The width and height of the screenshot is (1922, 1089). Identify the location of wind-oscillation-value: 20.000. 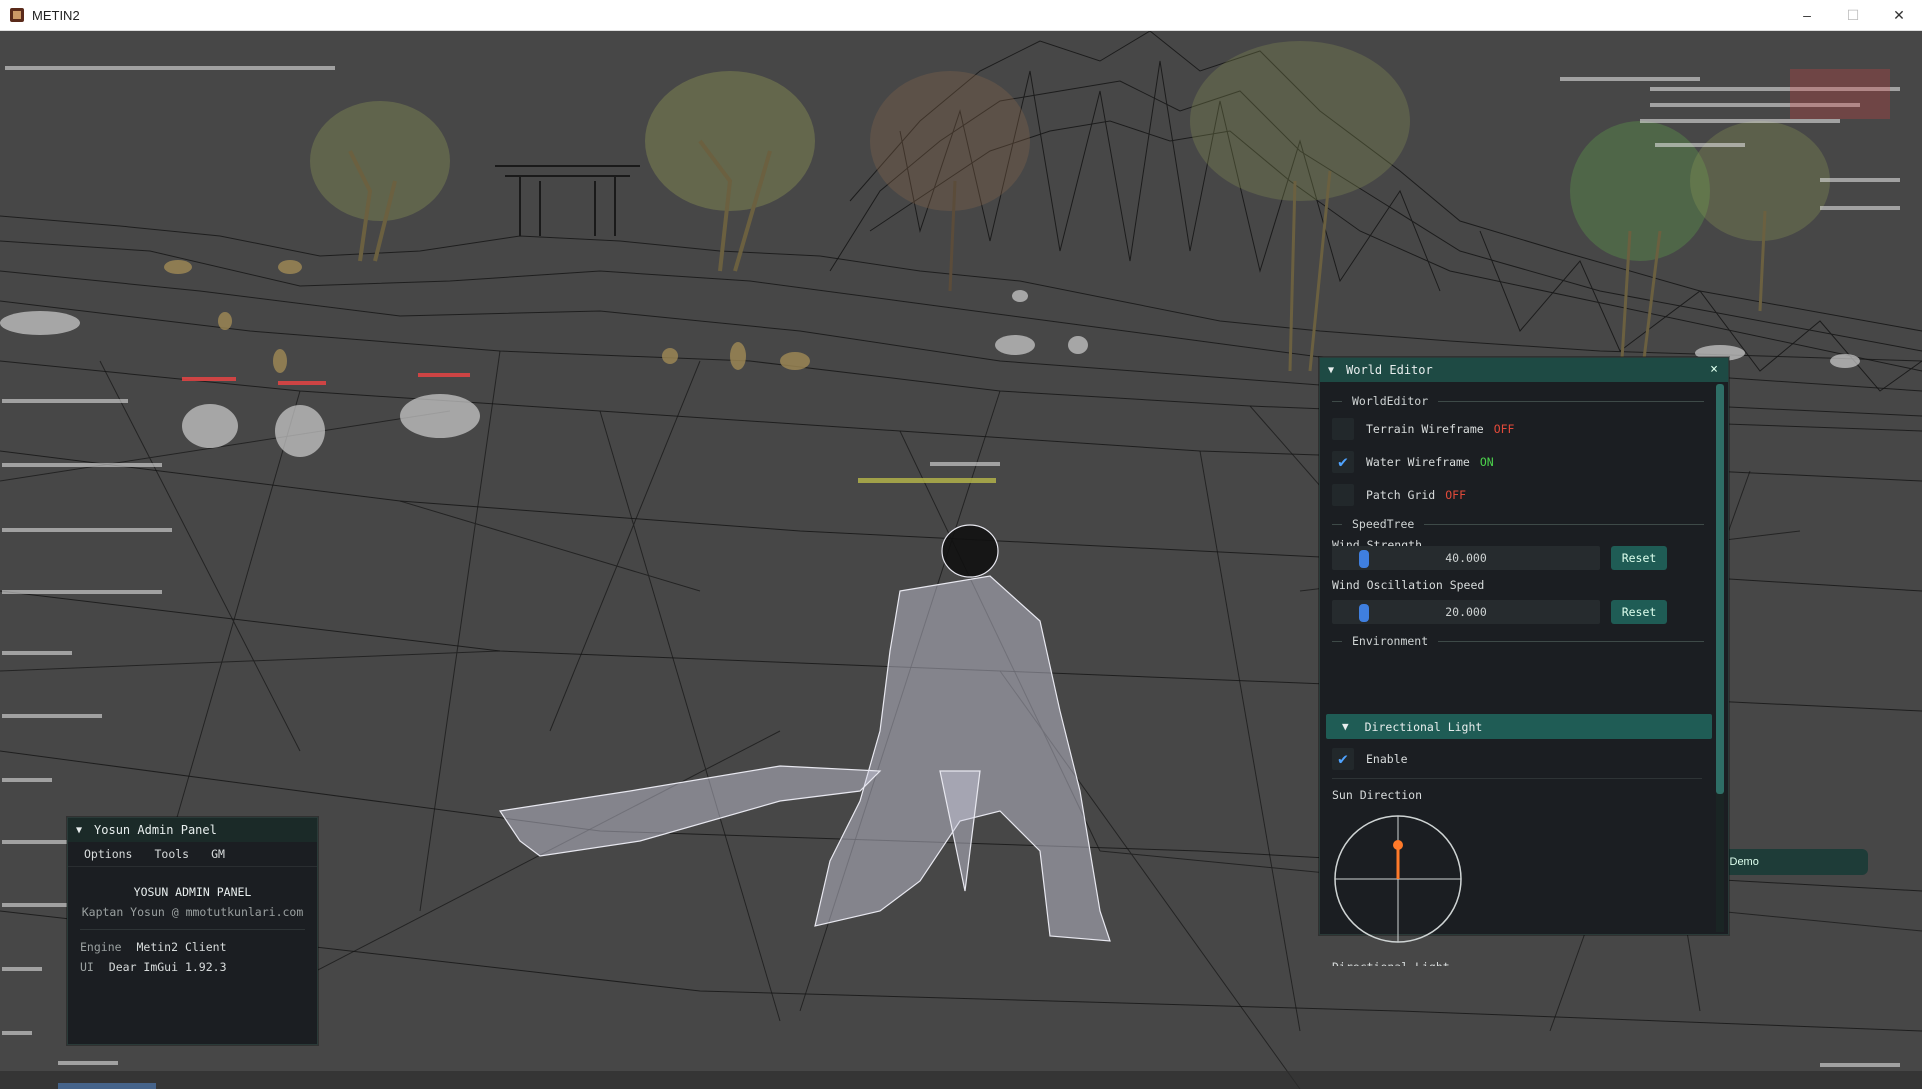
(1466, 612).